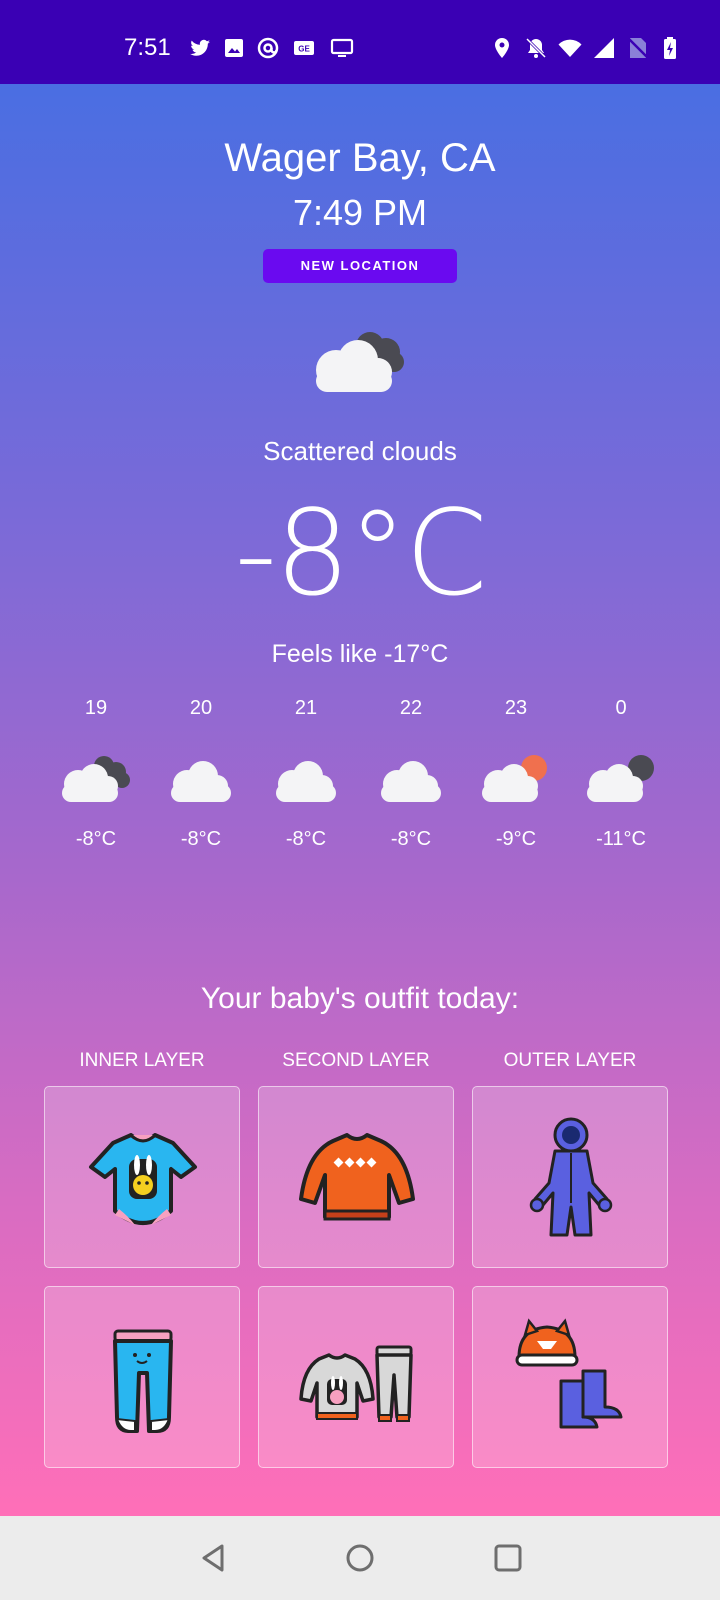 This screenshot has width=720, height=1600. I want to click on svg-text: GE, so click(304, 49).